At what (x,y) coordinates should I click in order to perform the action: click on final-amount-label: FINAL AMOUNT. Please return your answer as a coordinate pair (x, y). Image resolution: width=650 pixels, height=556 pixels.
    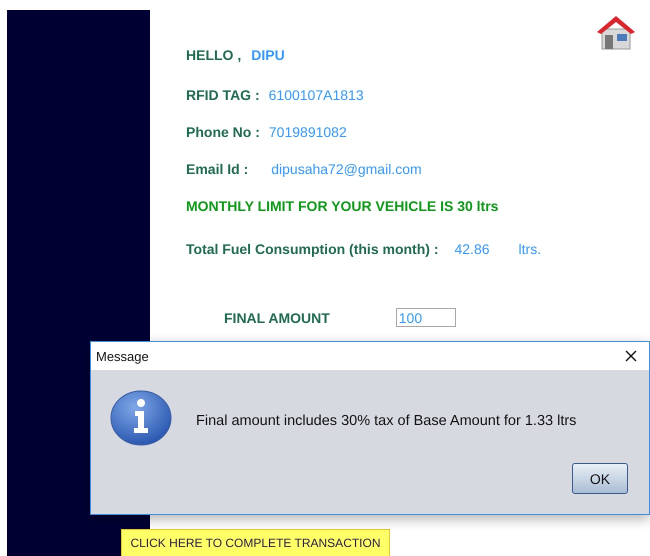
    Looking at the image, I should click on (277, 318).